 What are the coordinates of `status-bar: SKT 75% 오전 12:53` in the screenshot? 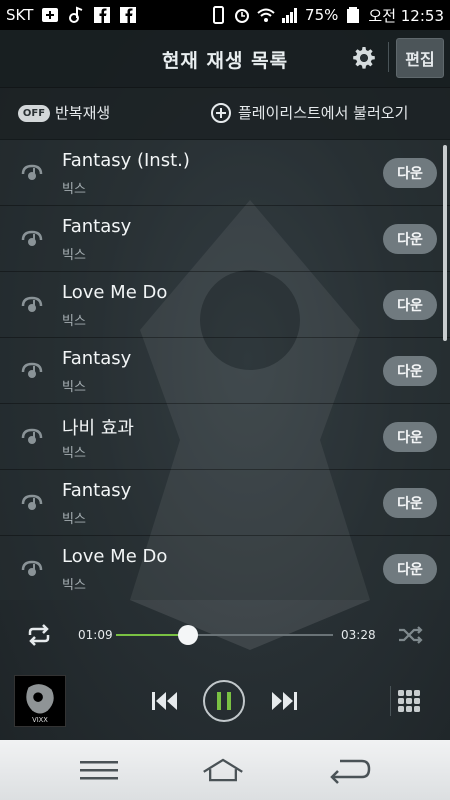 It's located at (225, 15).